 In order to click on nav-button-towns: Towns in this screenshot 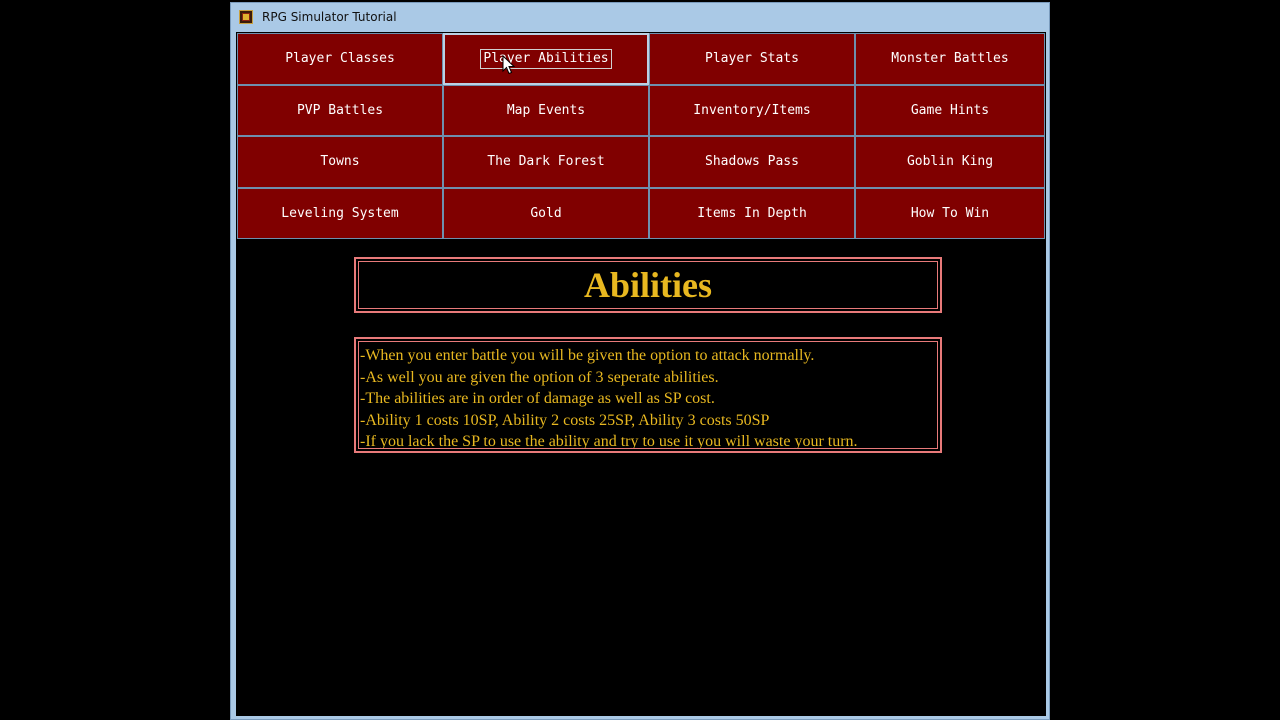, I will do `click(340, 162)`.